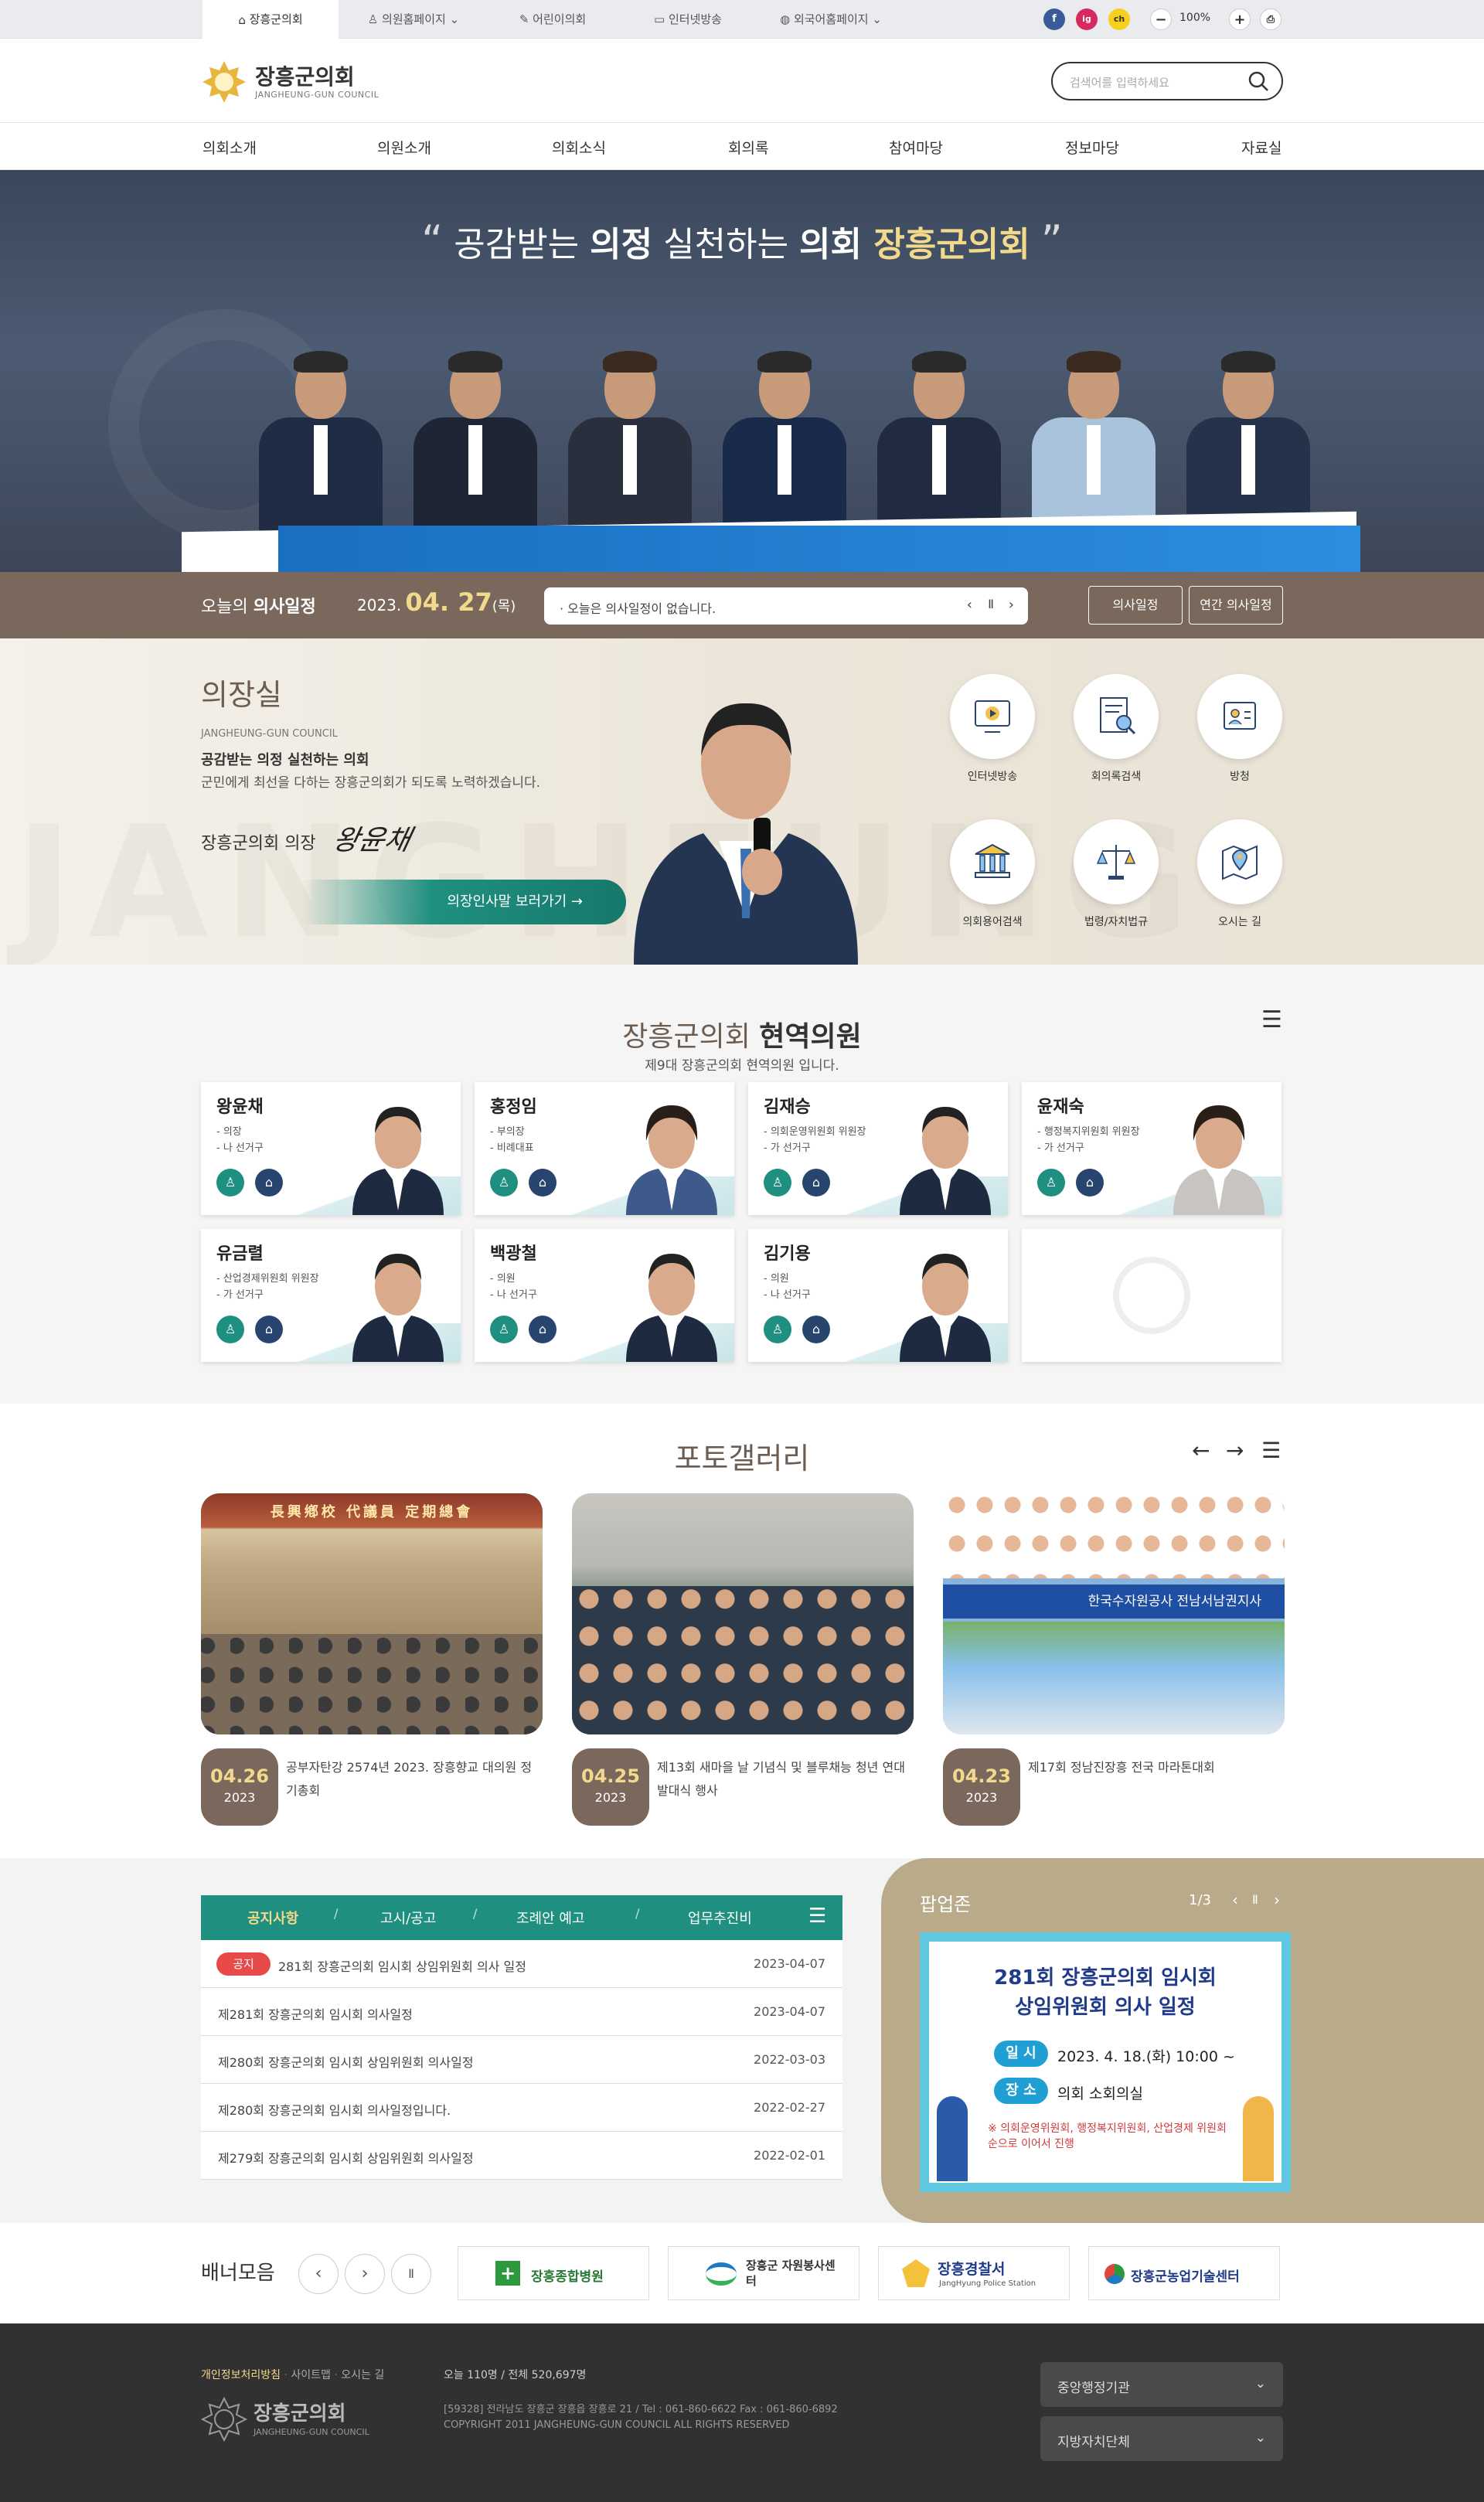 The width and height of the screenshot is (1484, 2502). Describe the element at coordinates (945, 1308) in the screenshot. I see `member-photo` at that location.